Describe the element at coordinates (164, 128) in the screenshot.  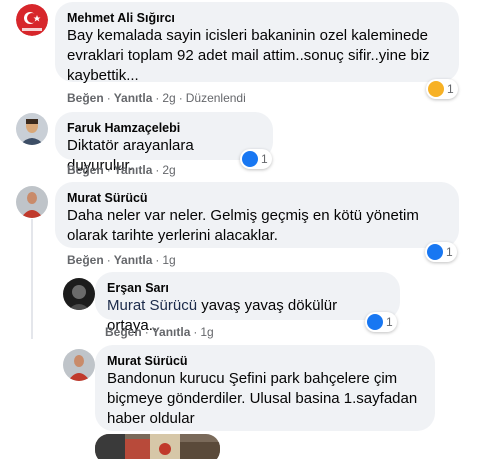
I see `comment-author: Faruk Hamzaçelebi` at that location.